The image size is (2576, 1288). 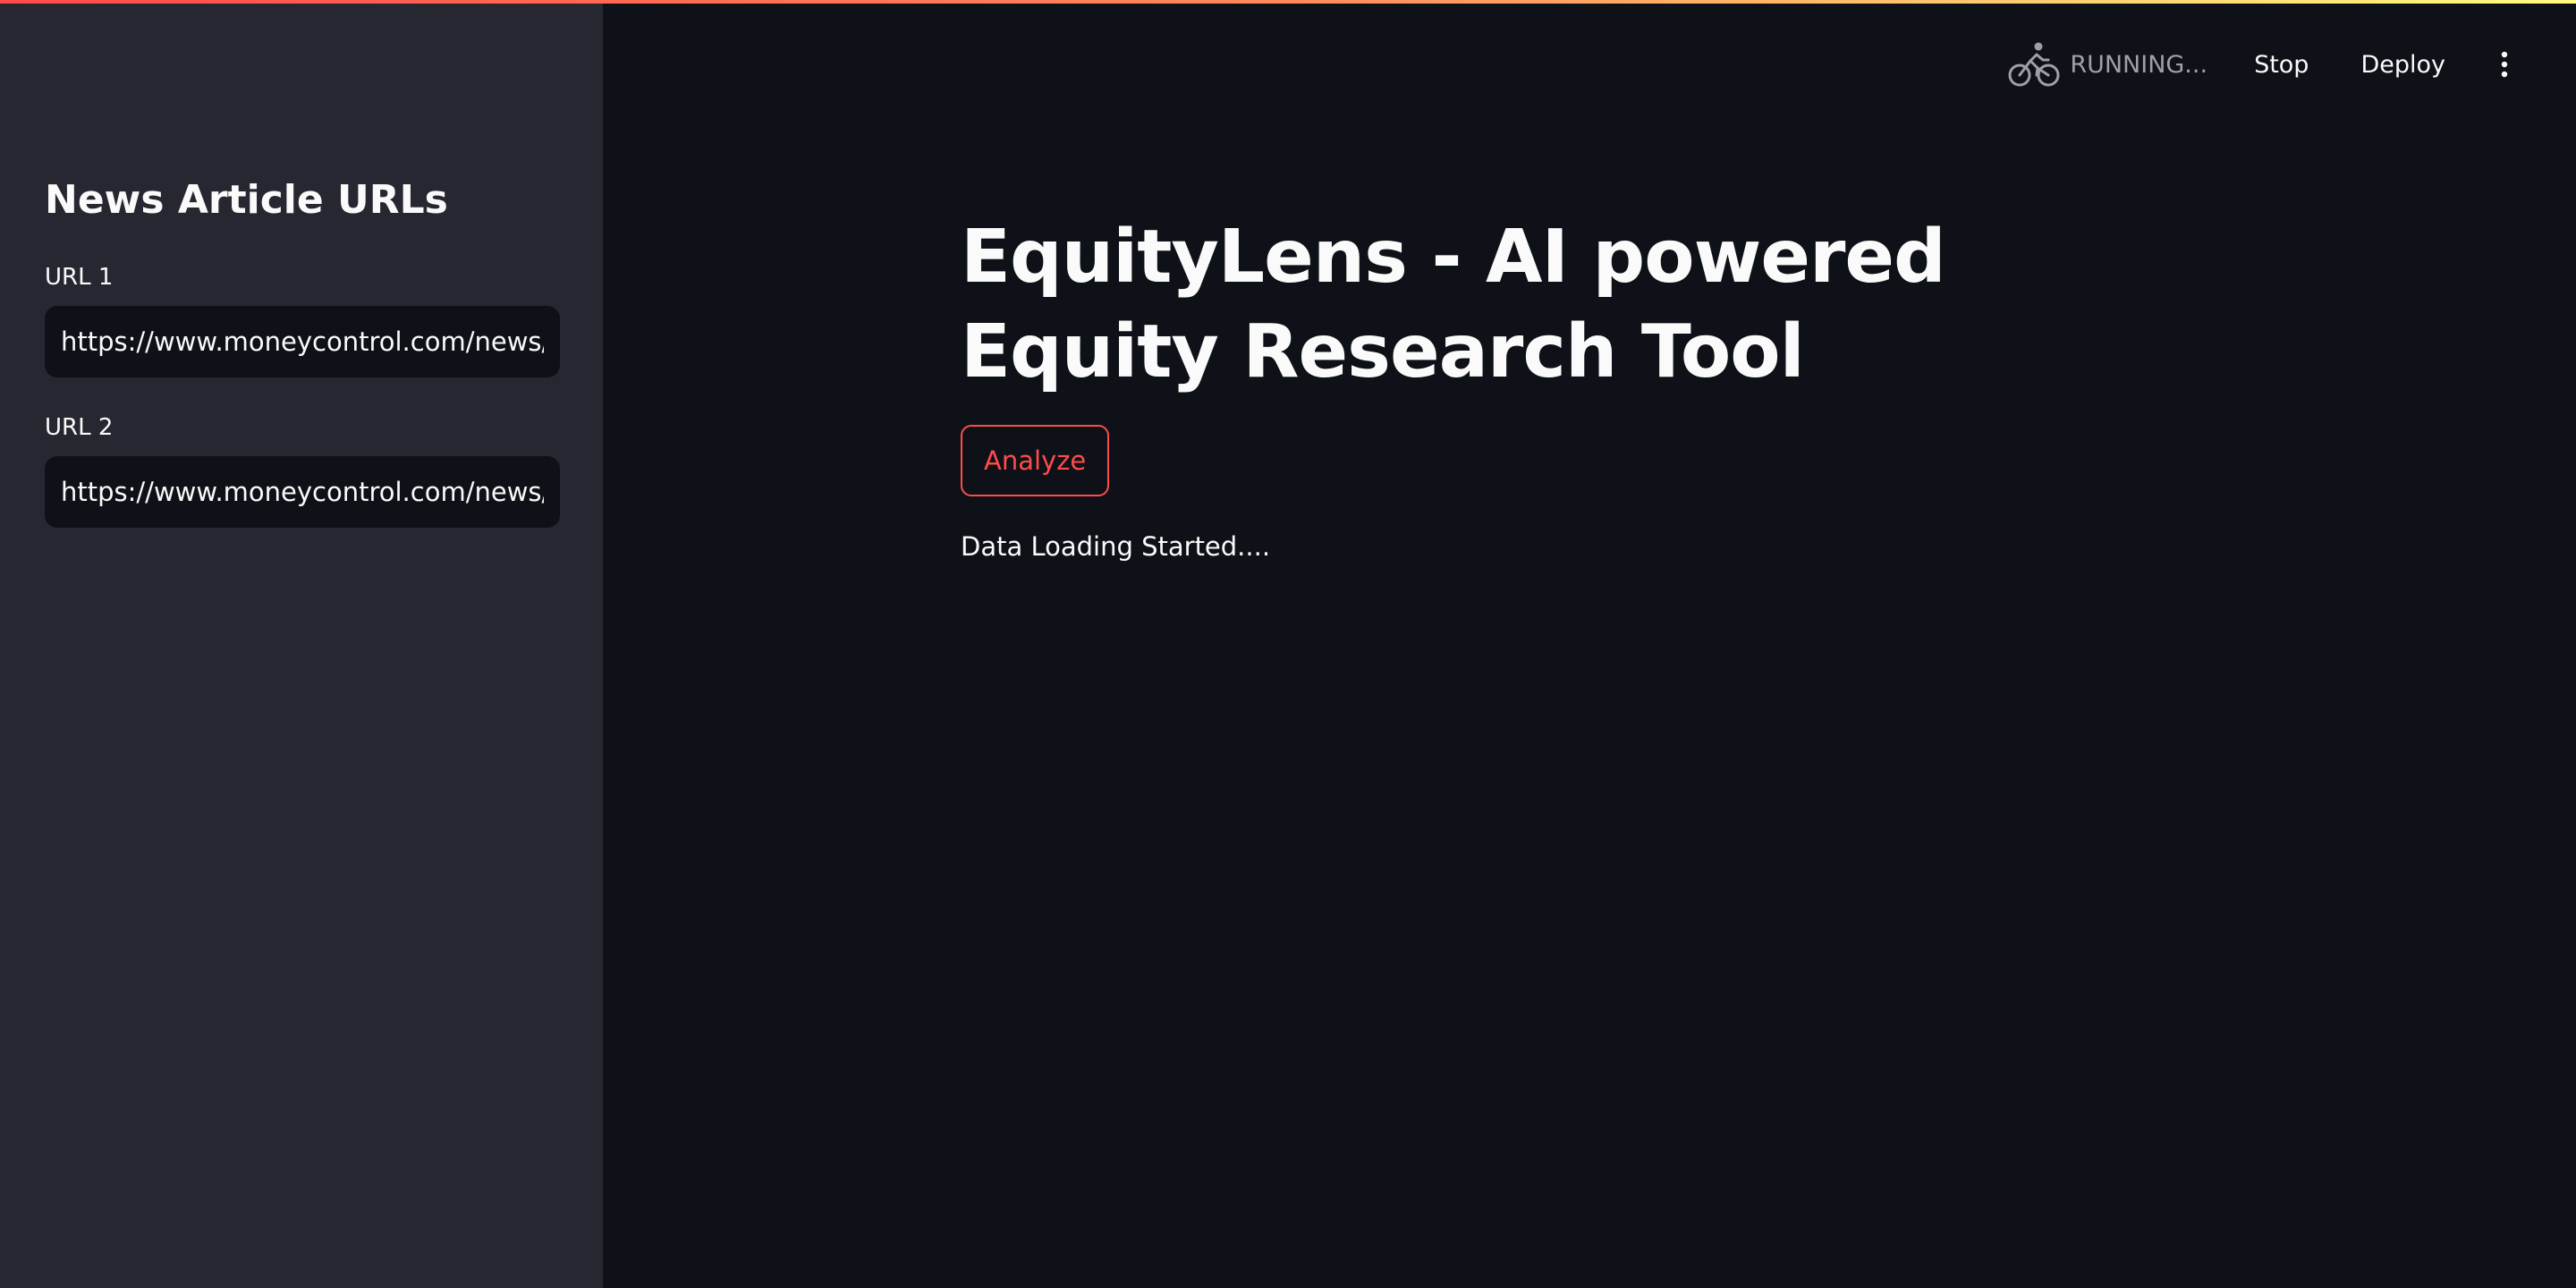 What do you see at coordinates (2034, 64) in the screenshot?
I see `bicycle-icon` at bounding box center [2034, 64].